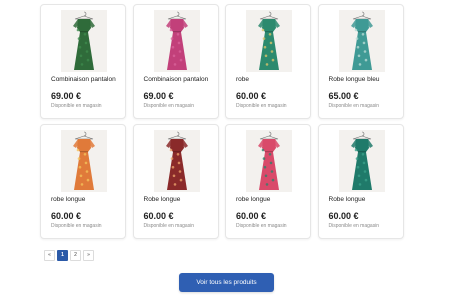 This screenshot has width=453, height=302. Describe the element at coordinates (75, 255) in the screenshot. I see `pagination-page-2: 2` at that location.